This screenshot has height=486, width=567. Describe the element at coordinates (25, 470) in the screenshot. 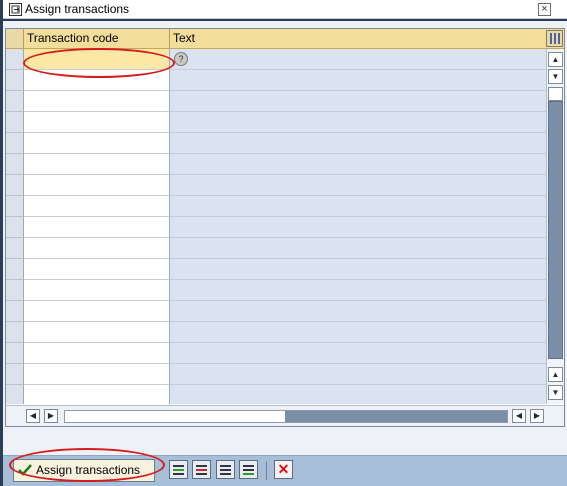

I see `checkmark-icon` at that location.